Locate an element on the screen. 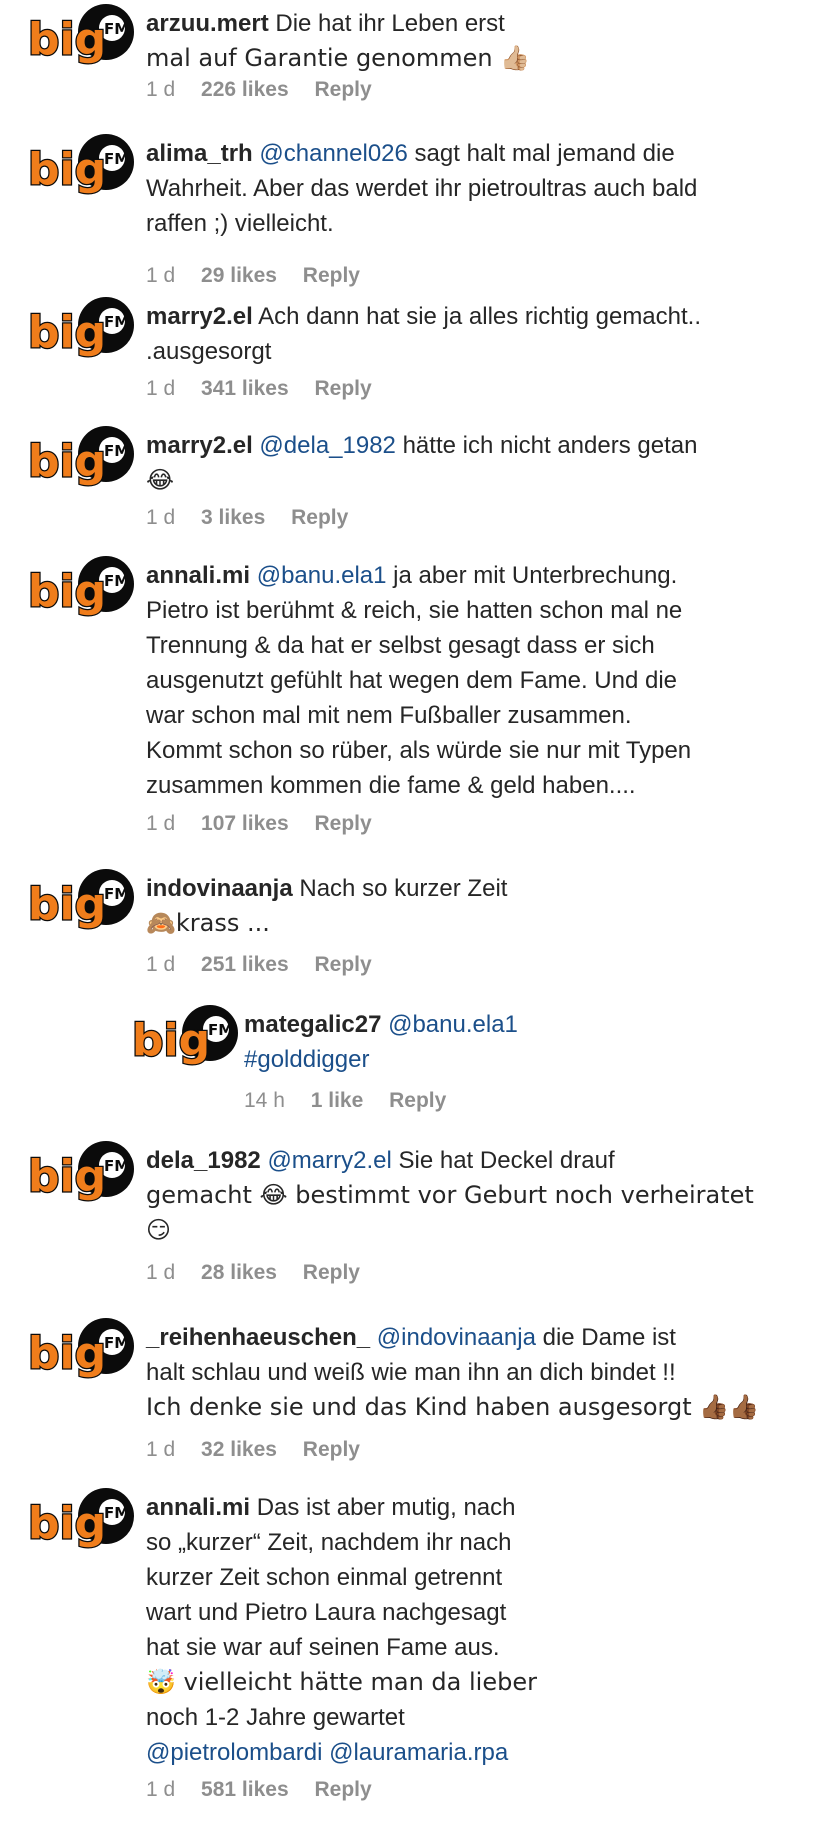 This screenshot has width=820, height=1837. laughing-emoji-icon: 😂 is located at coordinates (160, 480).